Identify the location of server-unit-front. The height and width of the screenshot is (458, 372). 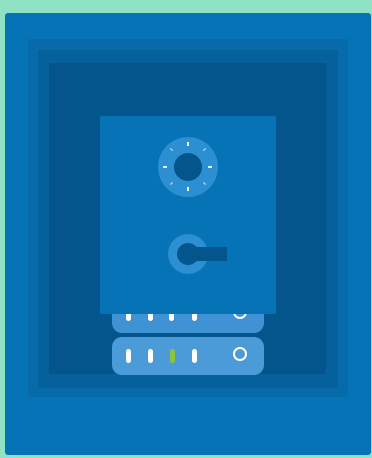
(188, 356).